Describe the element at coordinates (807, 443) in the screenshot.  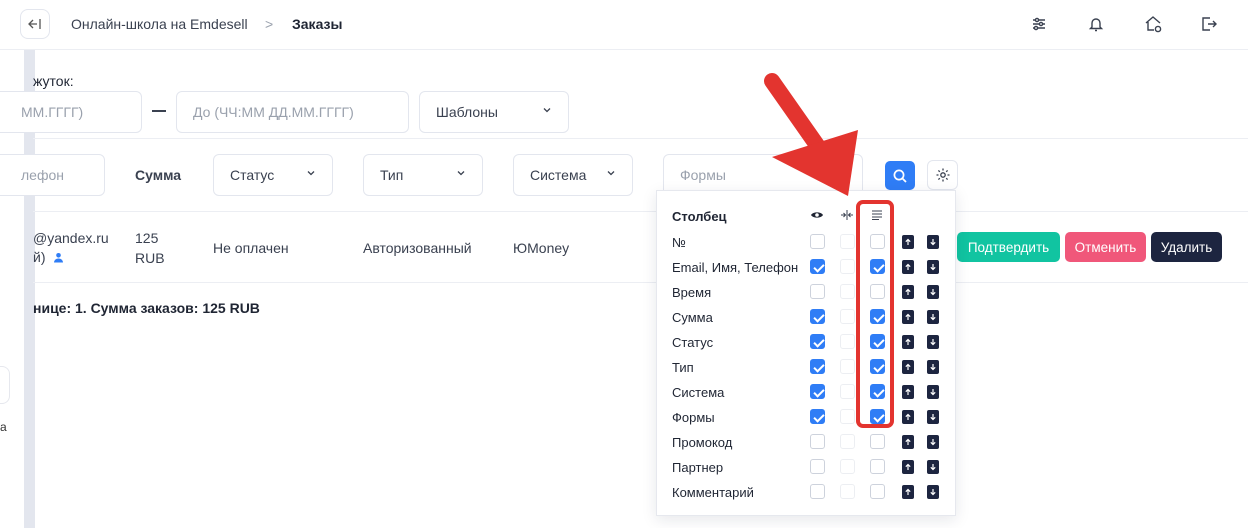
I see `column-row: Промокод` at that location.